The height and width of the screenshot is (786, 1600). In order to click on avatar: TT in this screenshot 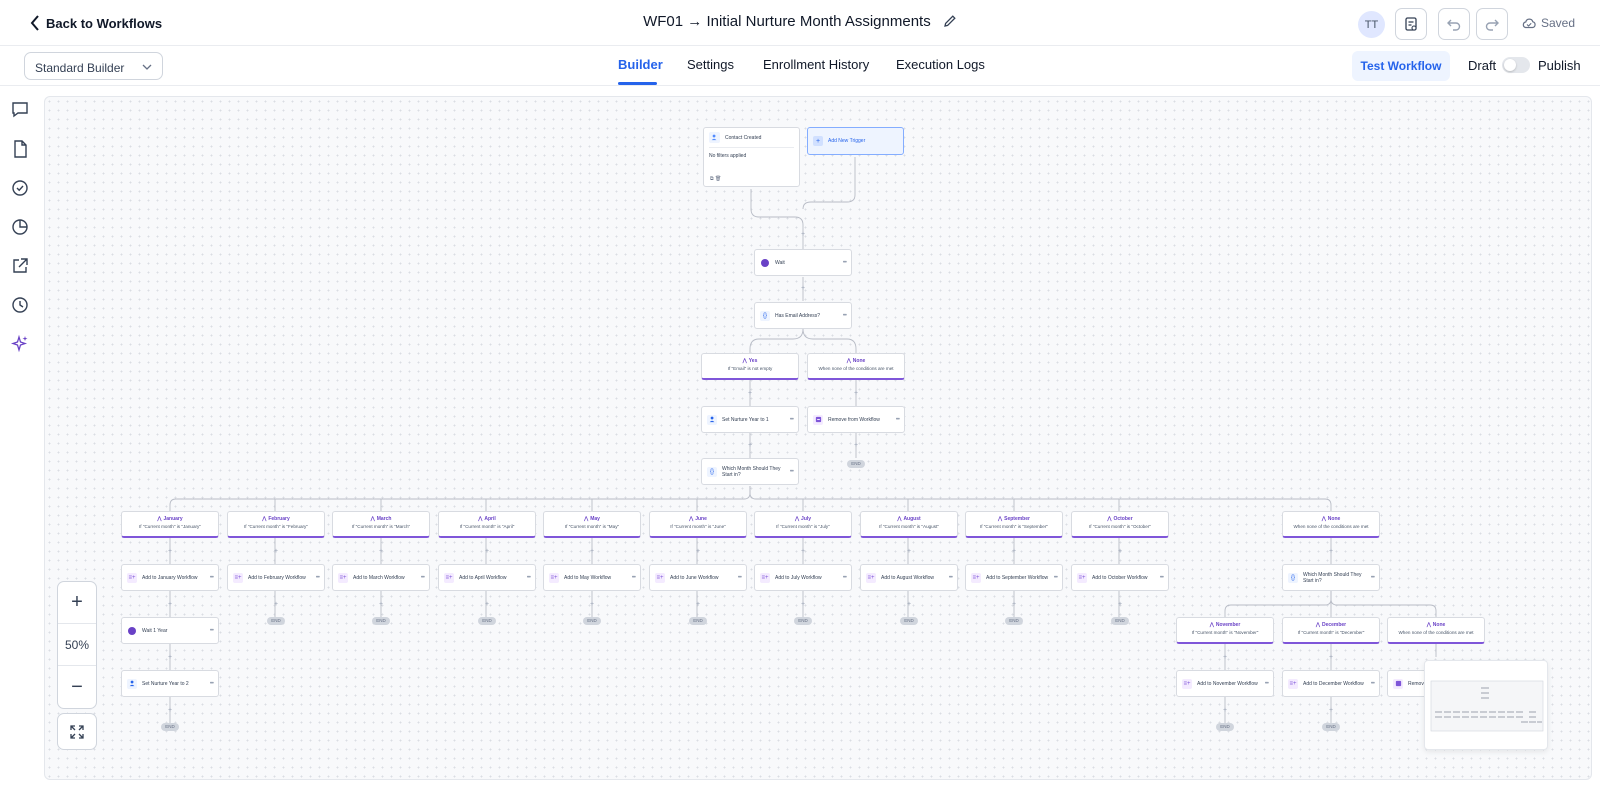, I will do `click(1371, 24)`.